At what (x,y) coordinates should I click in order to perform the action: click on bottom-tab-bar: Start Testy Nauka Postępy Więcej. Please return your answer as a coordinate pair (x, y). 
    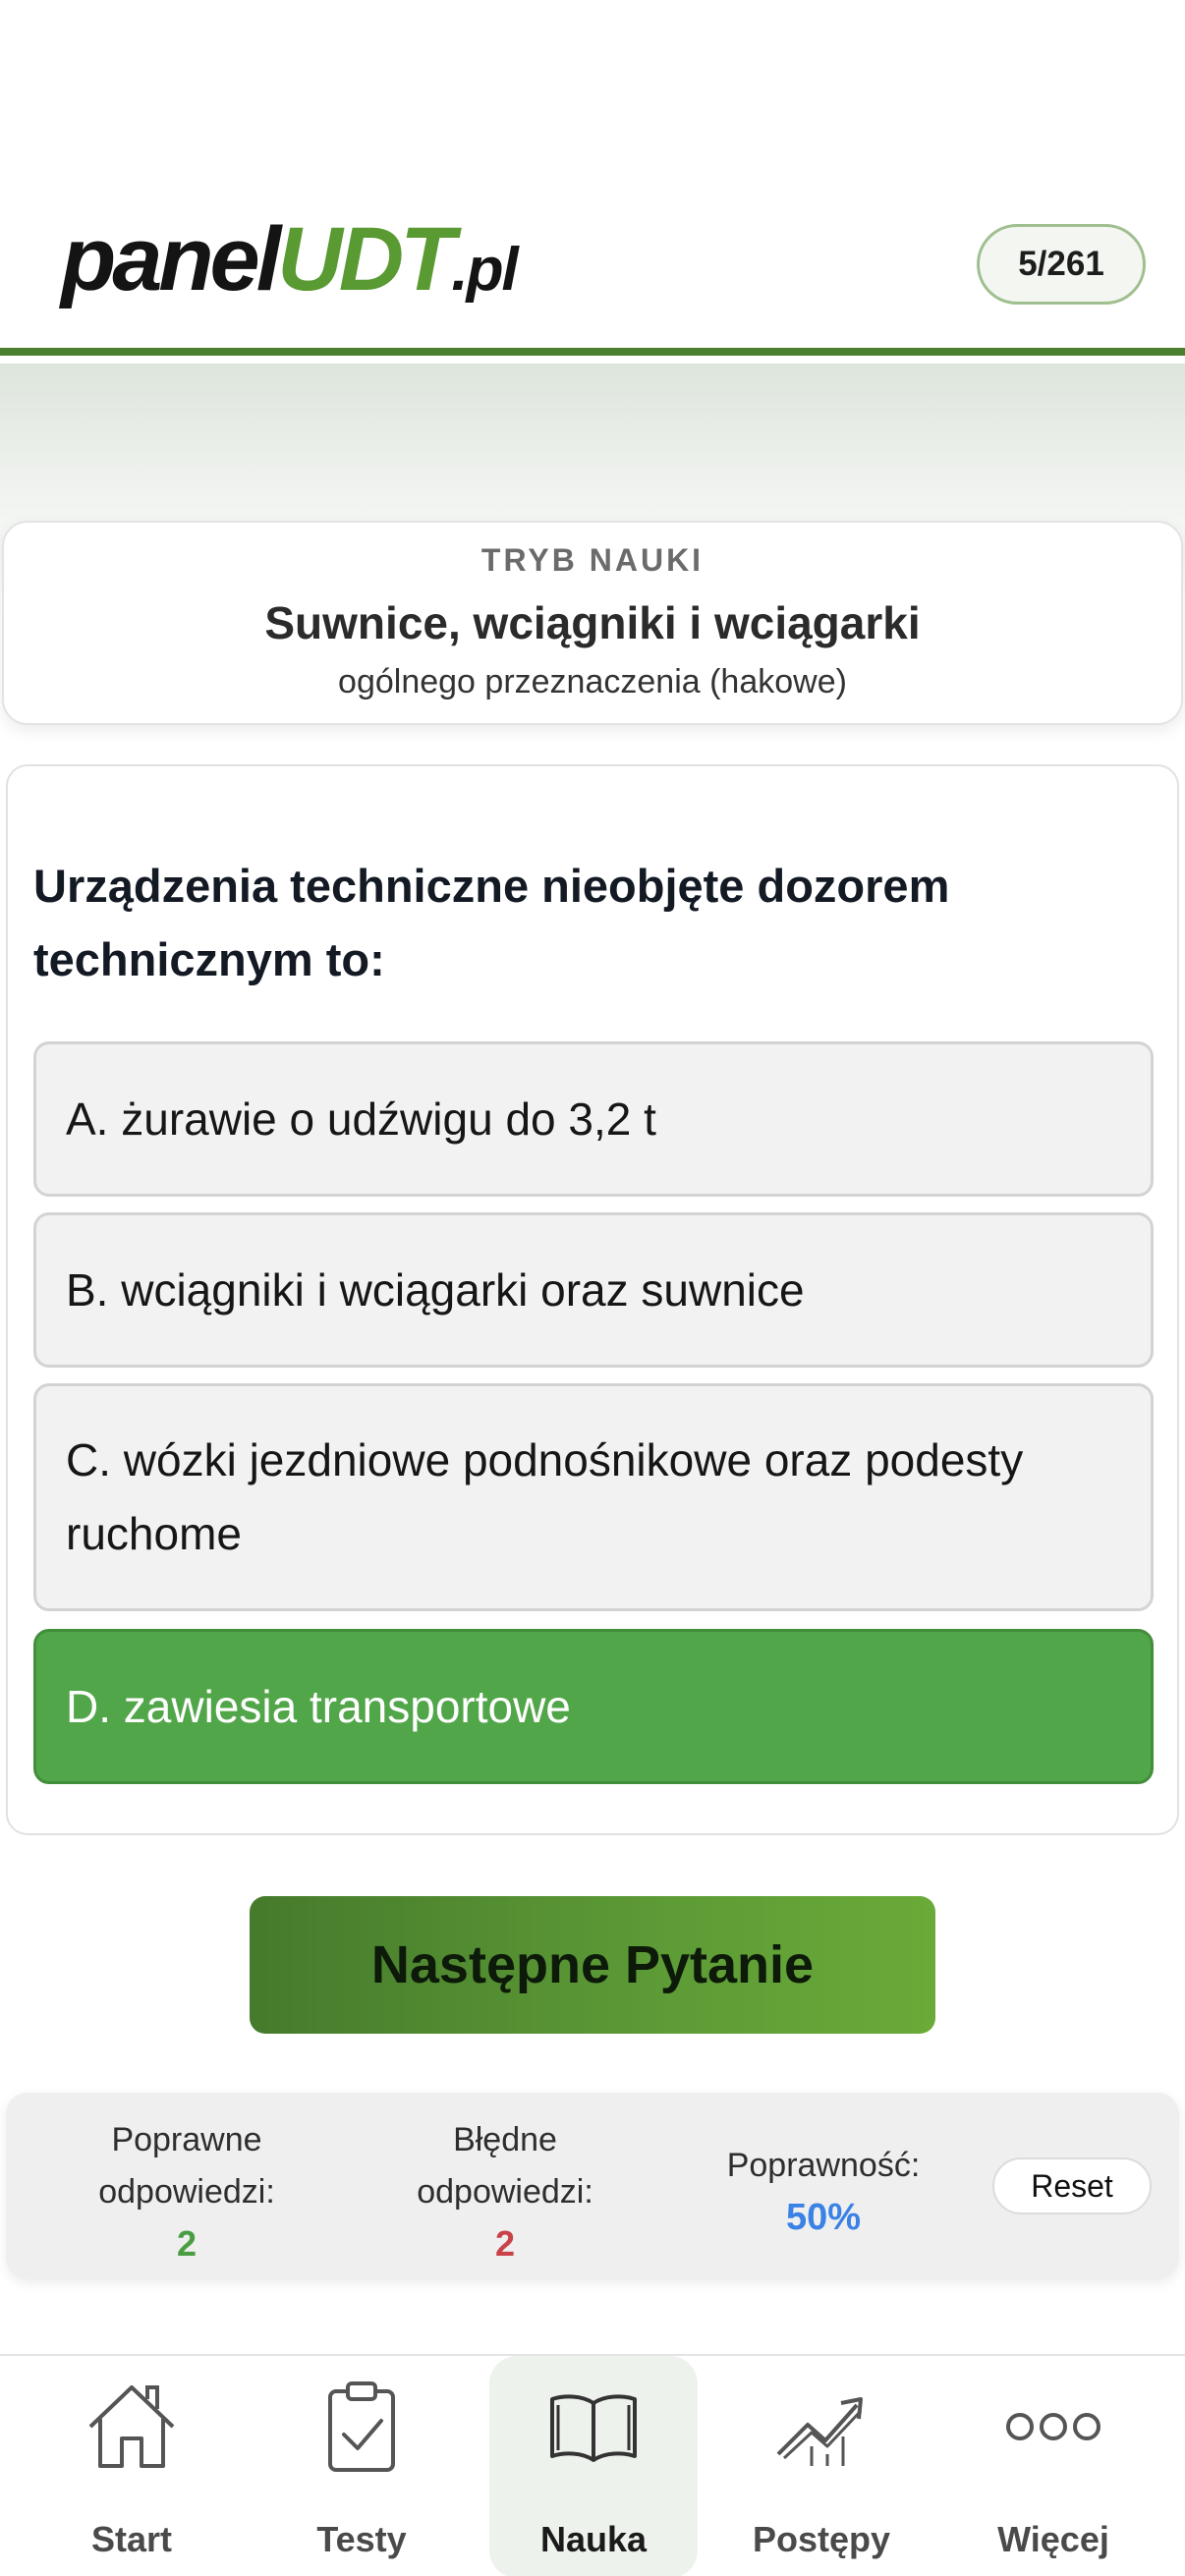
    Looking at the image, I should click on (592, 2465).